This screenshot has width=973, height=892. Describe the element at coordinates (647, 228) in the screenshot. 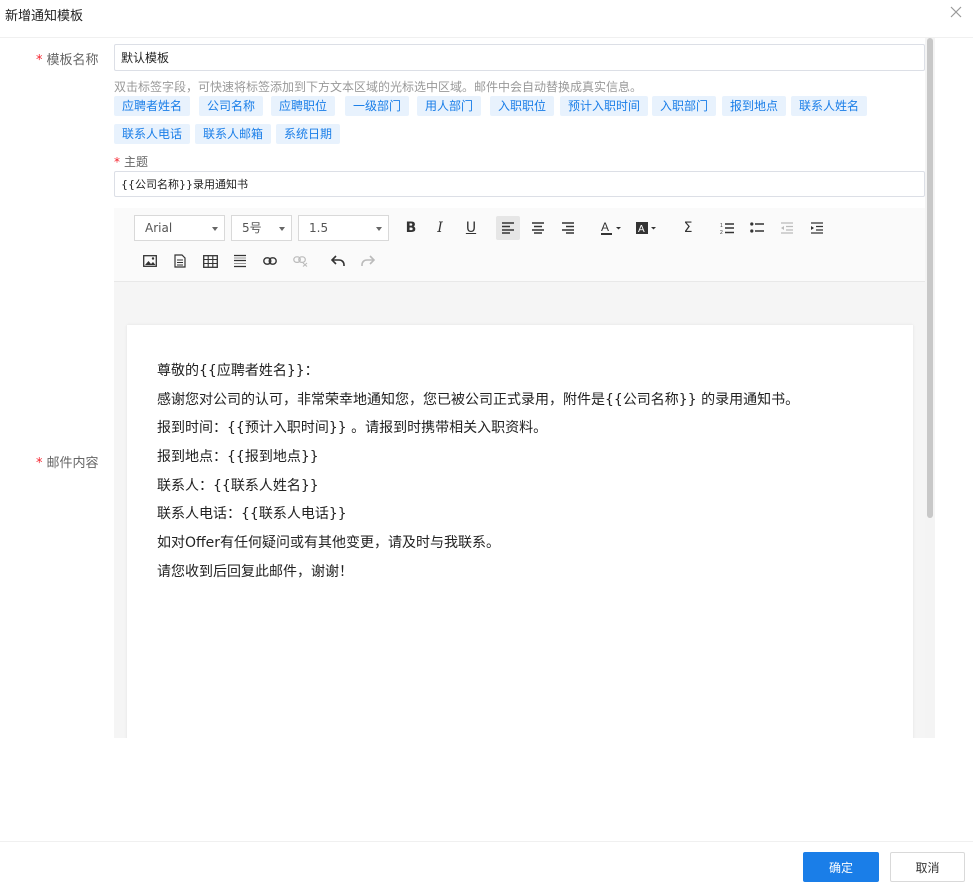

I see `background-color-icon: A` at that location.